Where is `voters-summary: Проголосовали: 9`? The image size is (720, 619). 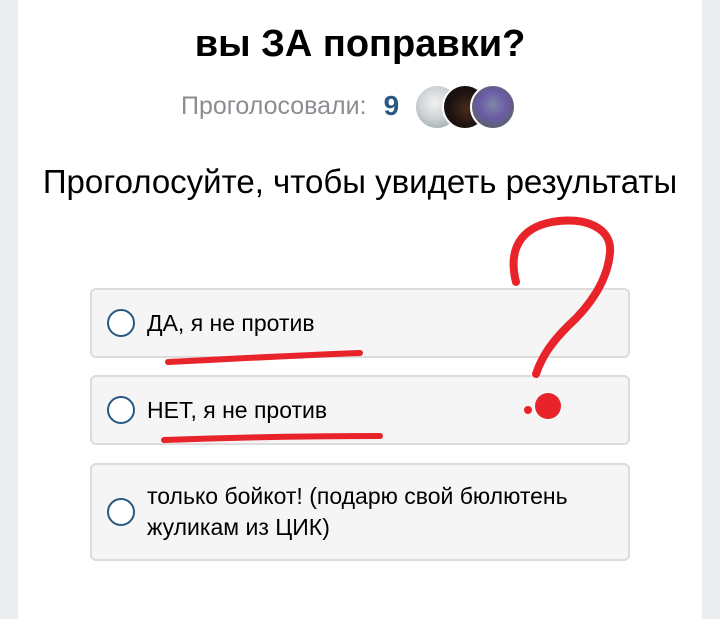 voters-summary: Проголосовали: 9 is located at coordinates (349, 106).